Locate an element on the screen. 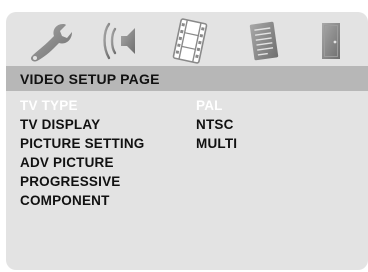  option-ntsc: NTSC is located at coordinates (216, 124).